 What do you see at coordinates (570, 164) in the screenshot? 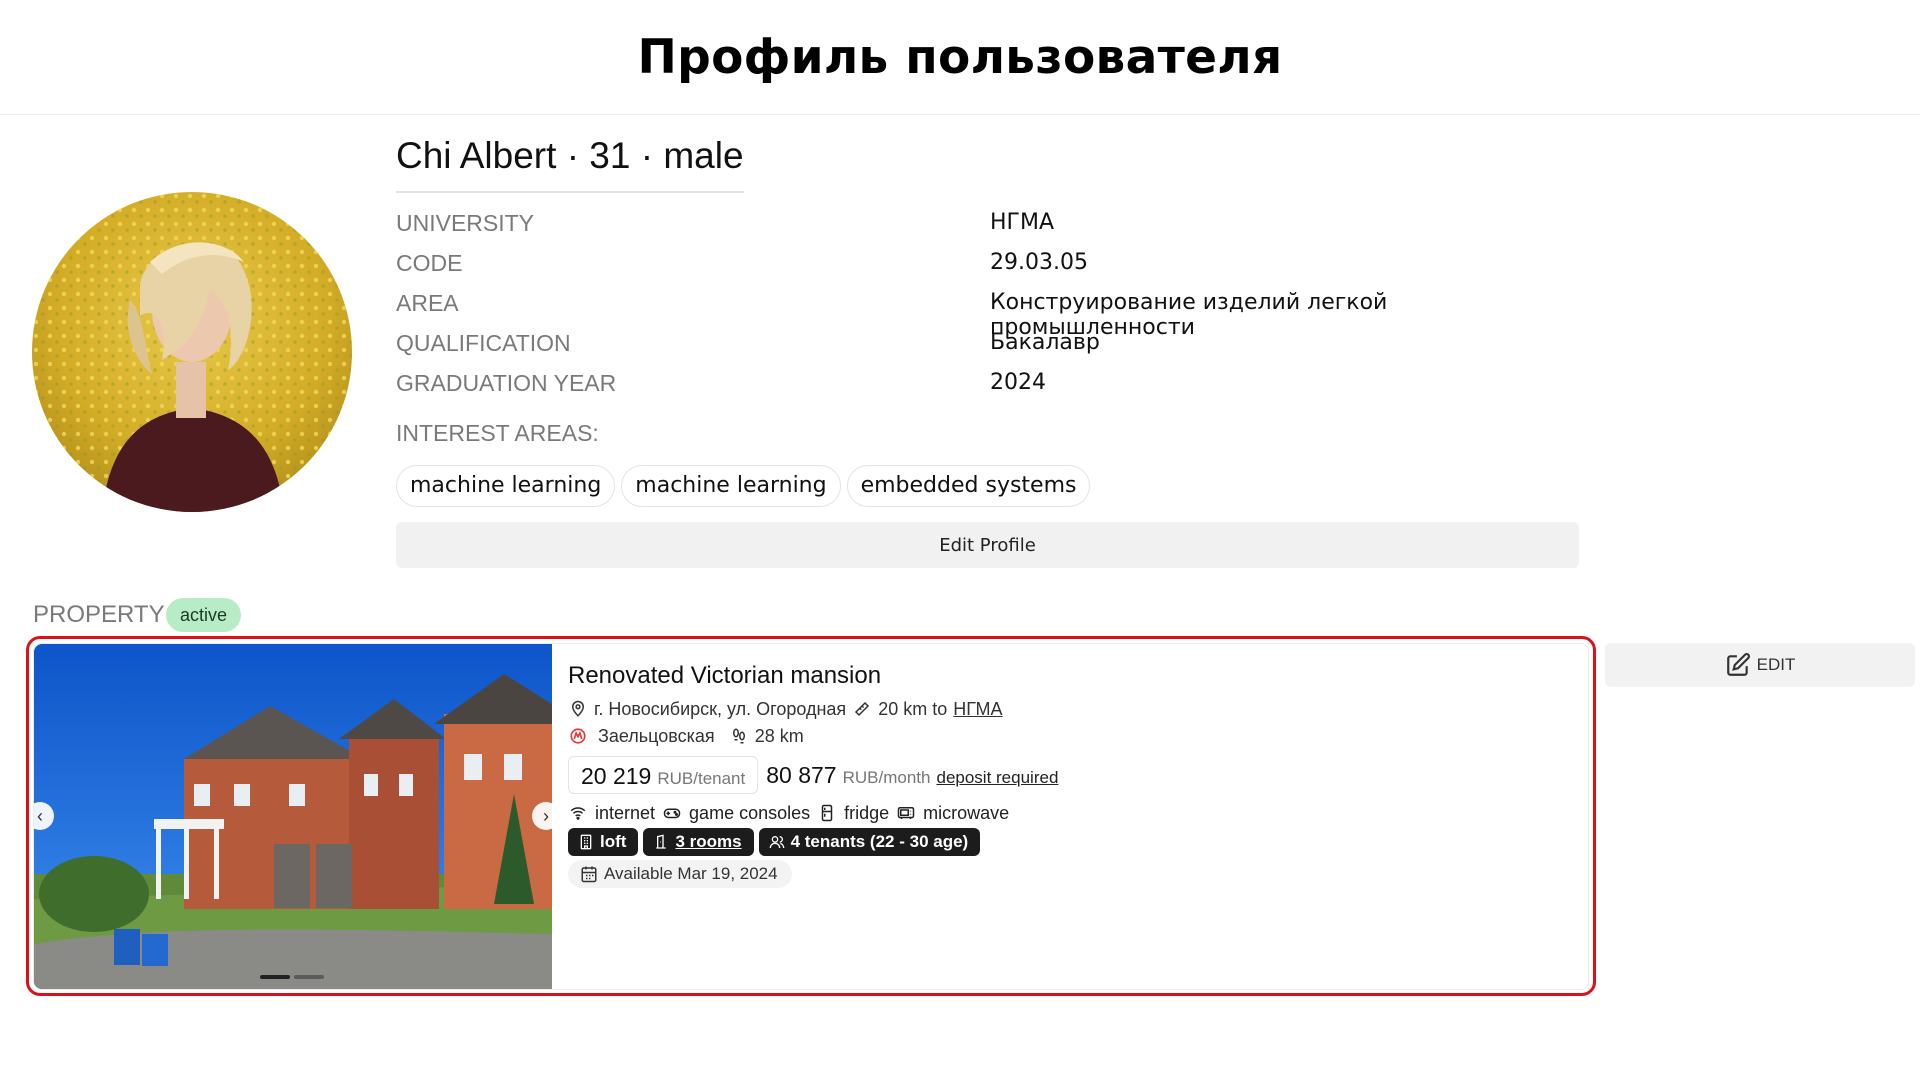
I see `profile-name: Chi Albert · 31 · male` at bounding box center [570, 164].